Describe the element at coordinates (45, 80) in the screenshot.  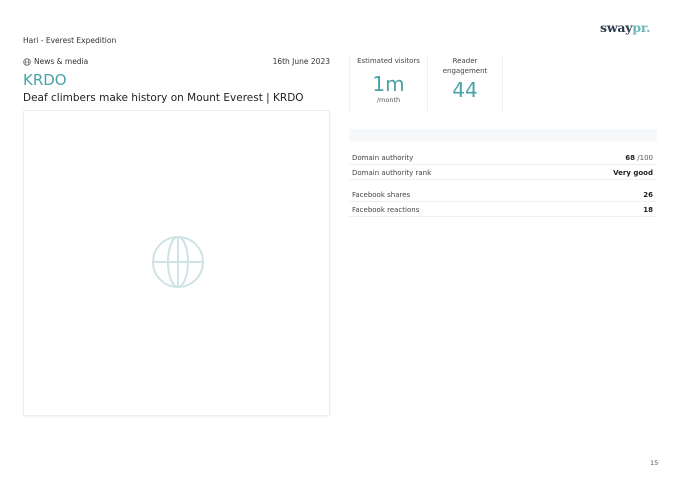
I see `outlet-name: KRDO` at that location.